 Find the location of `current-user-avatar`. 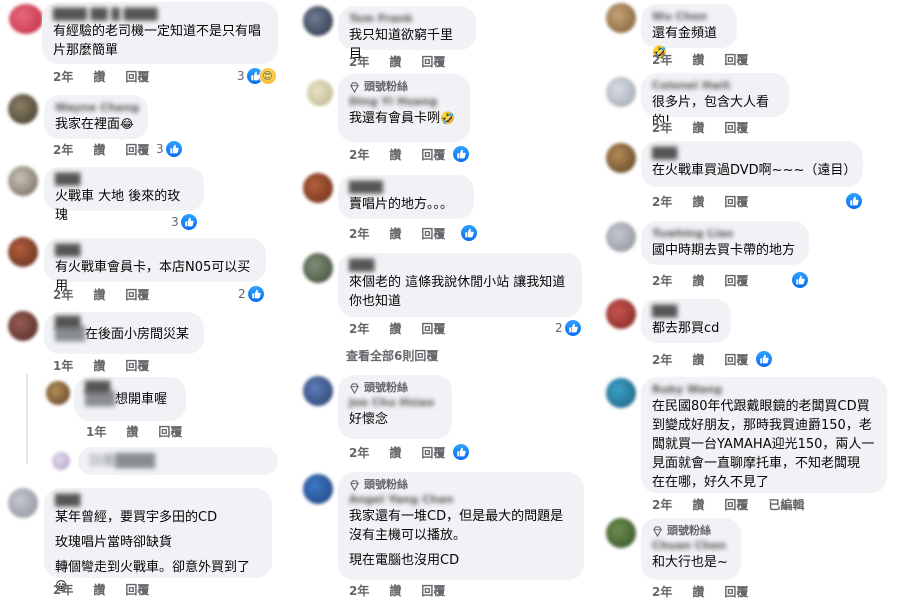

current-user-avatar is located at coordinates (61, 461).